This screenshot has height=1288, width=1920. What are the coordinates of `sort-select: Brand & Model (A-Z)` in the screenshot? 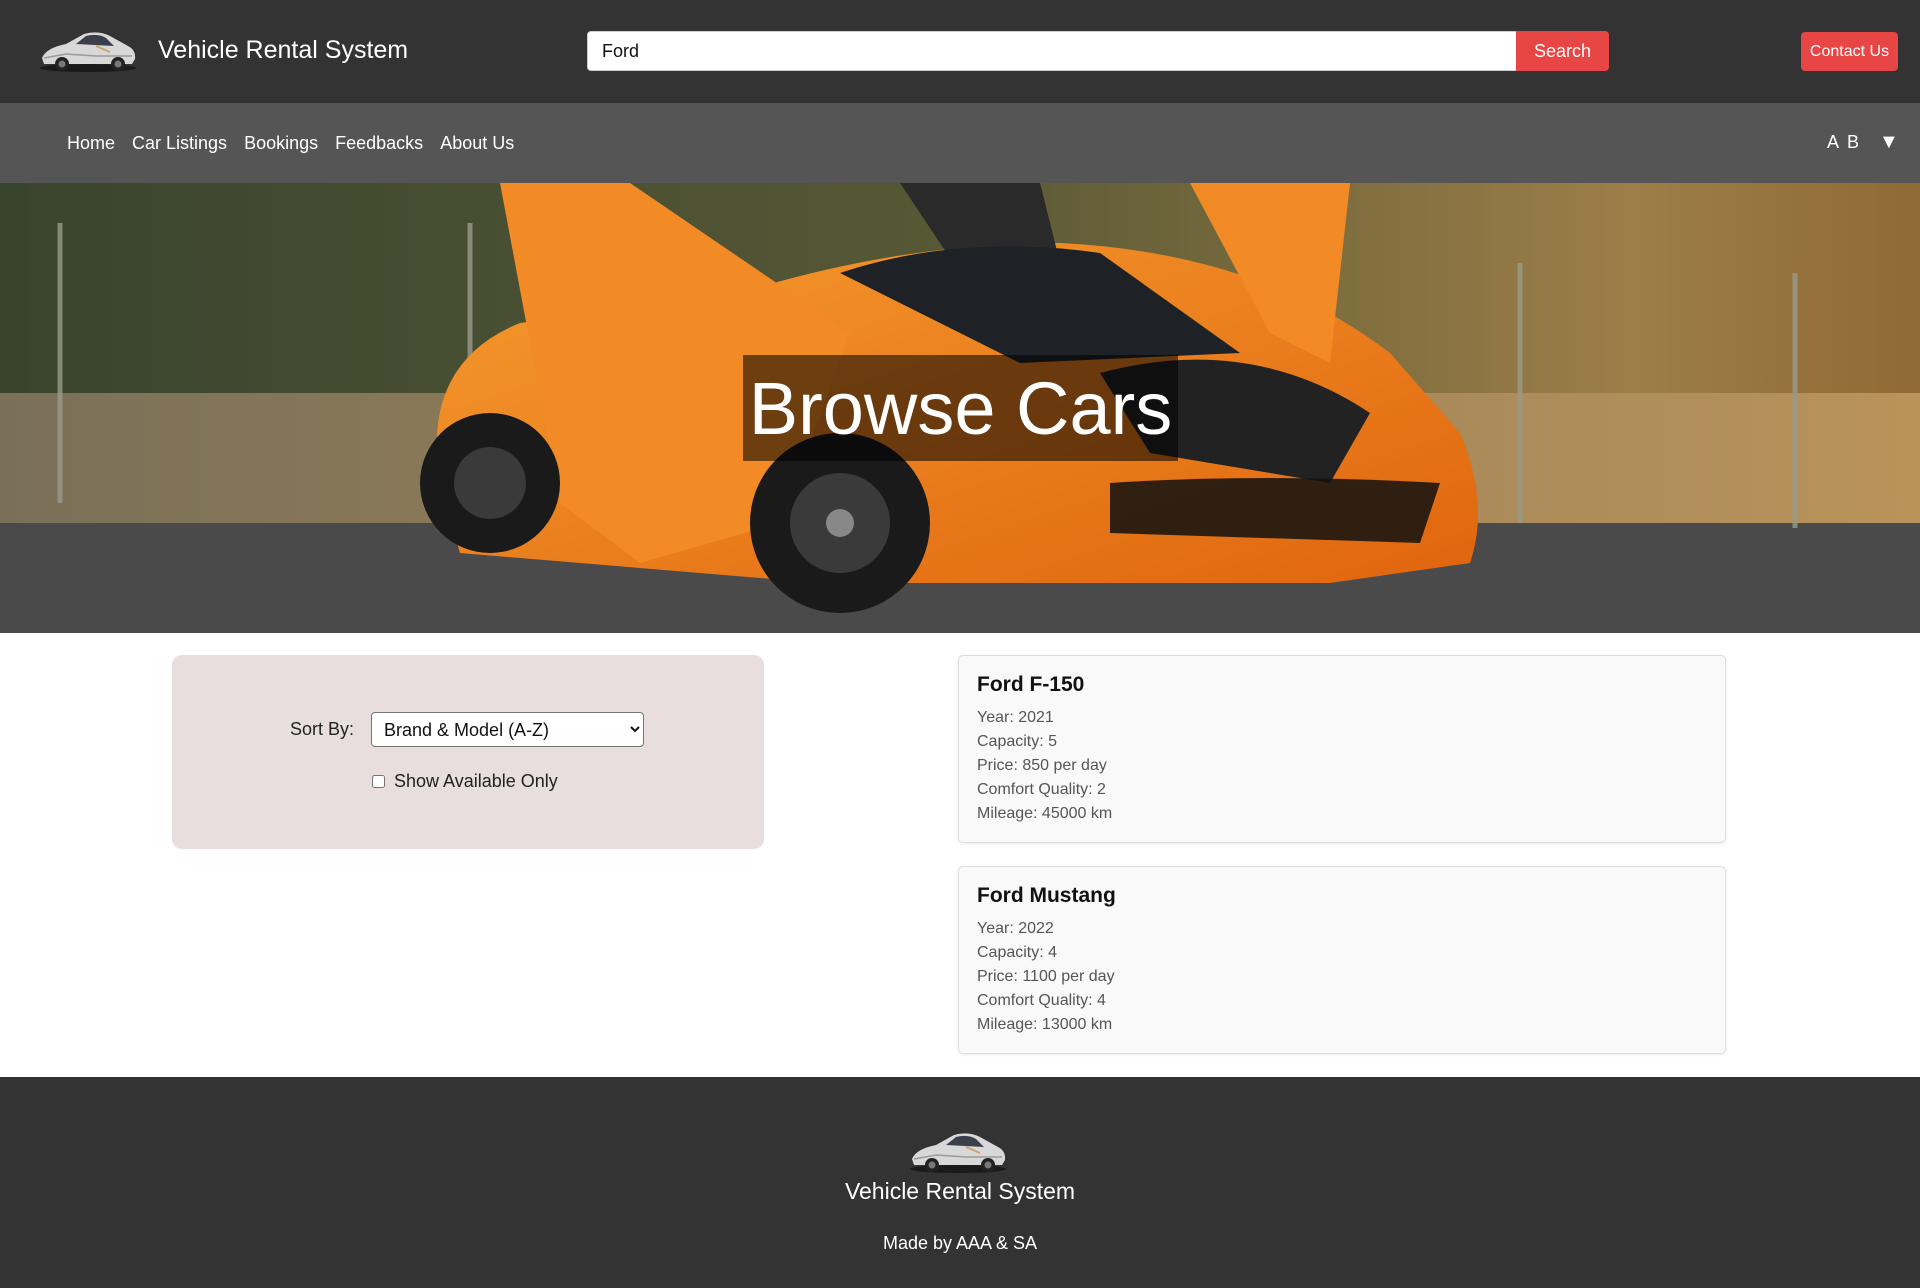 It's located at (507, 729).